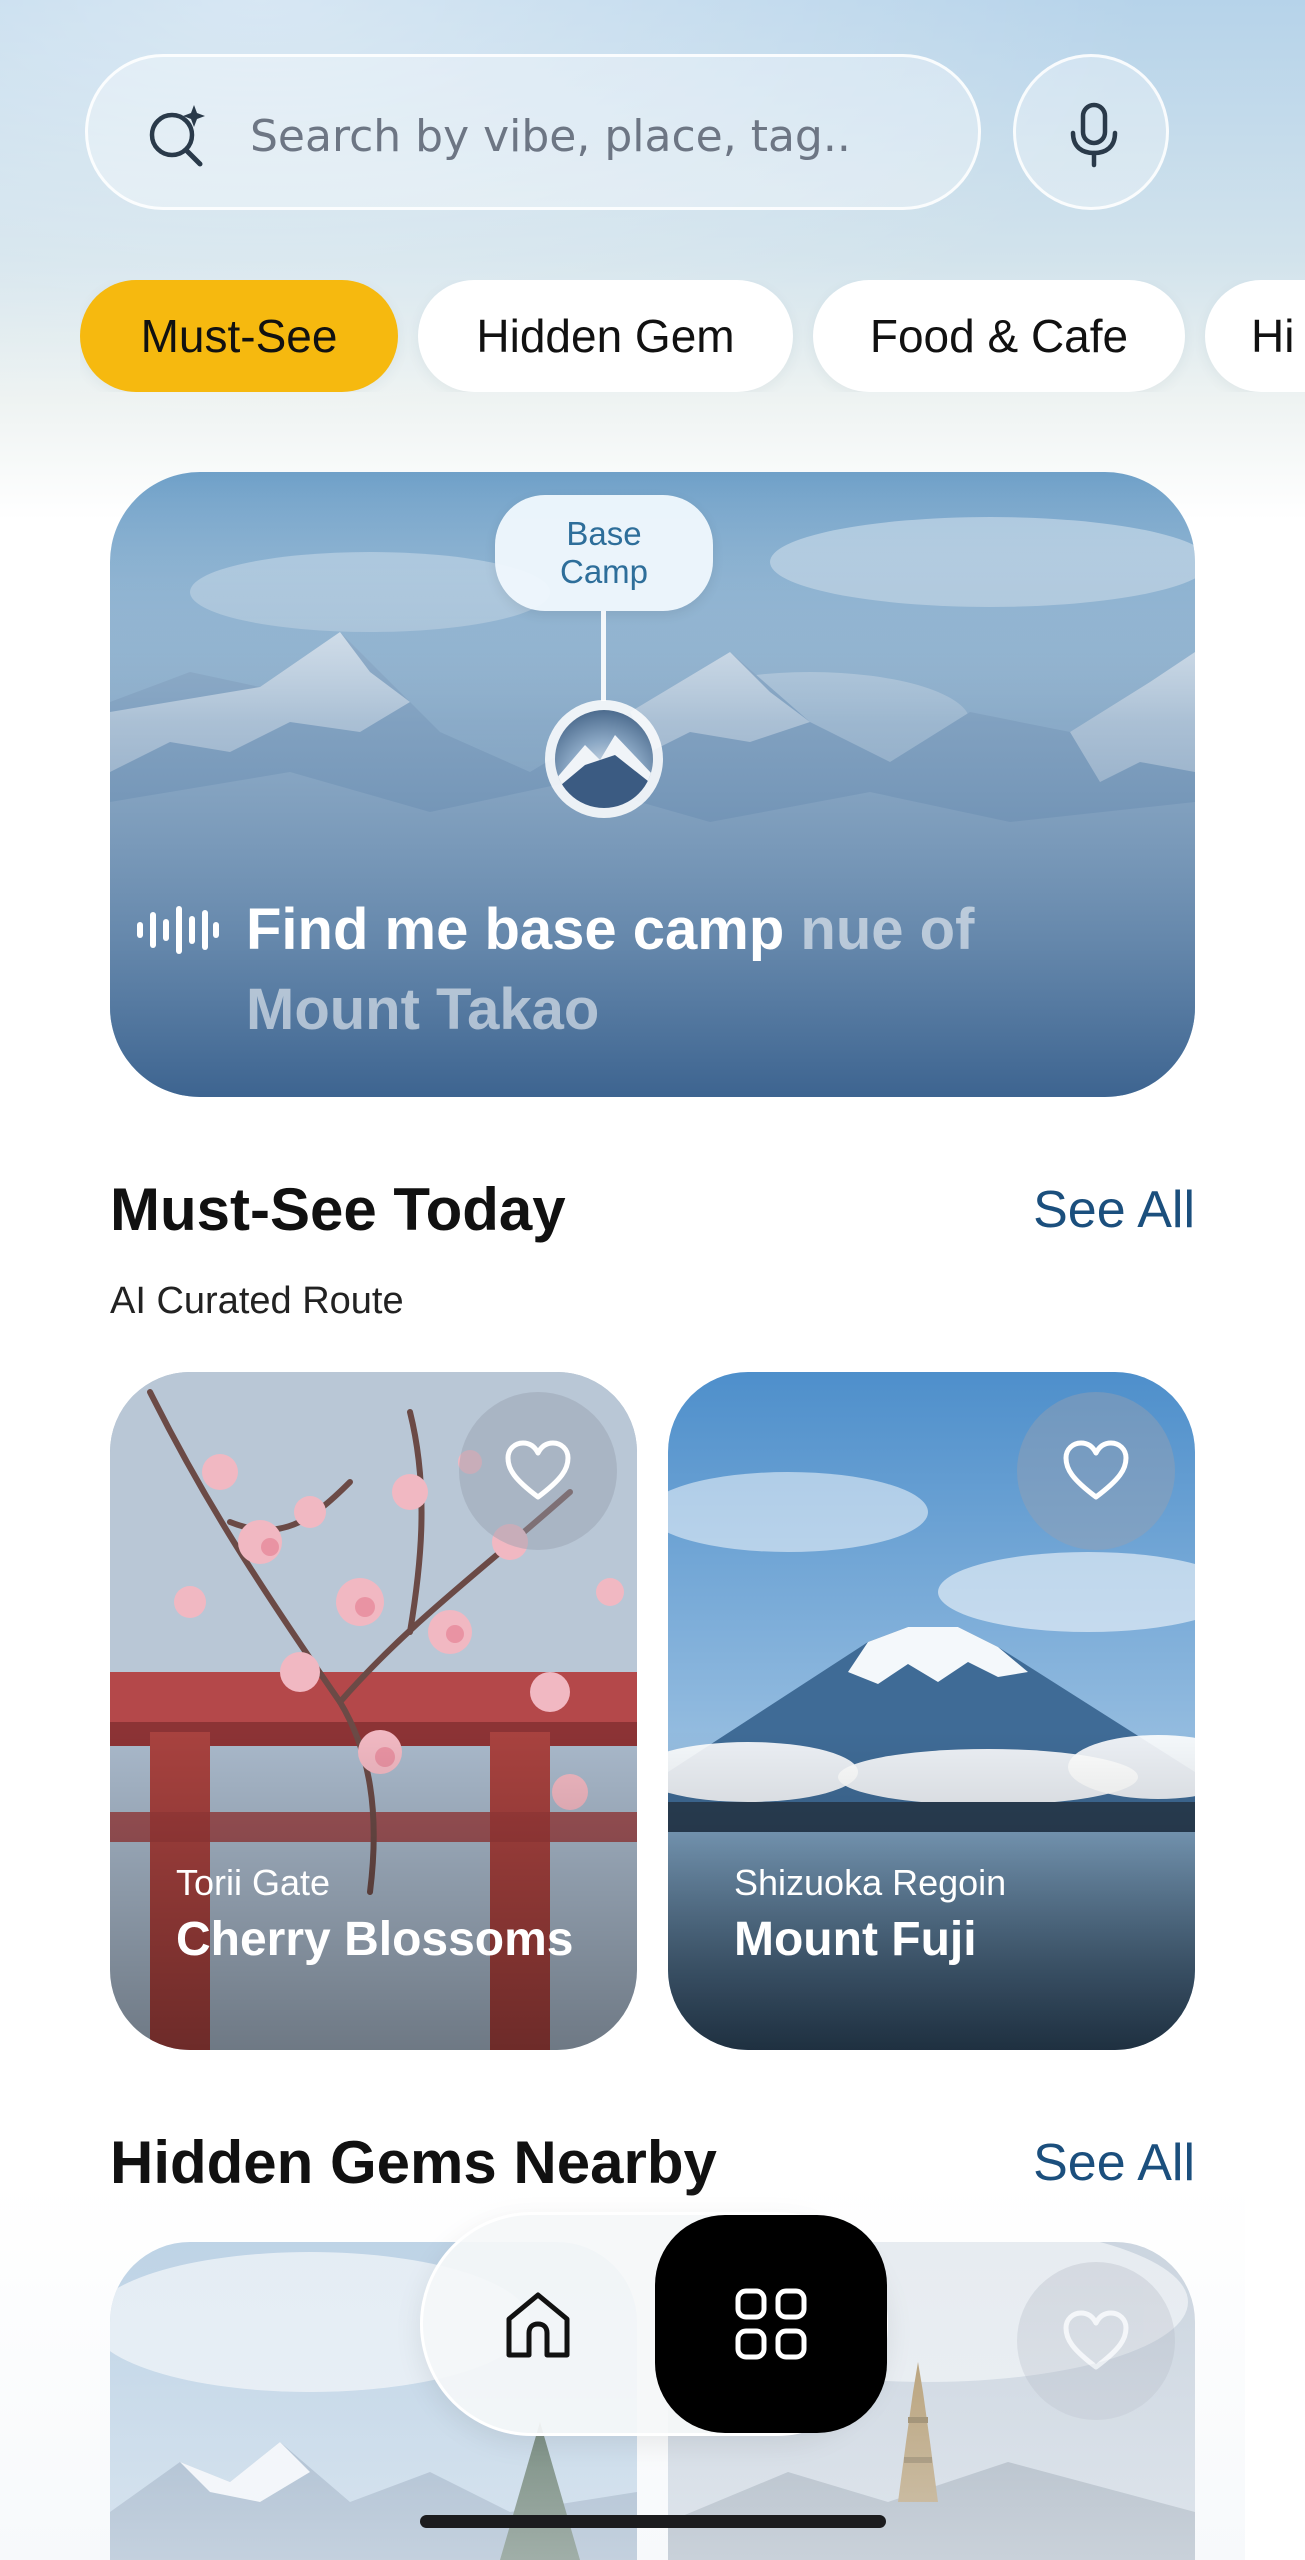  I want to click on home-icon, so click(538, 2325).